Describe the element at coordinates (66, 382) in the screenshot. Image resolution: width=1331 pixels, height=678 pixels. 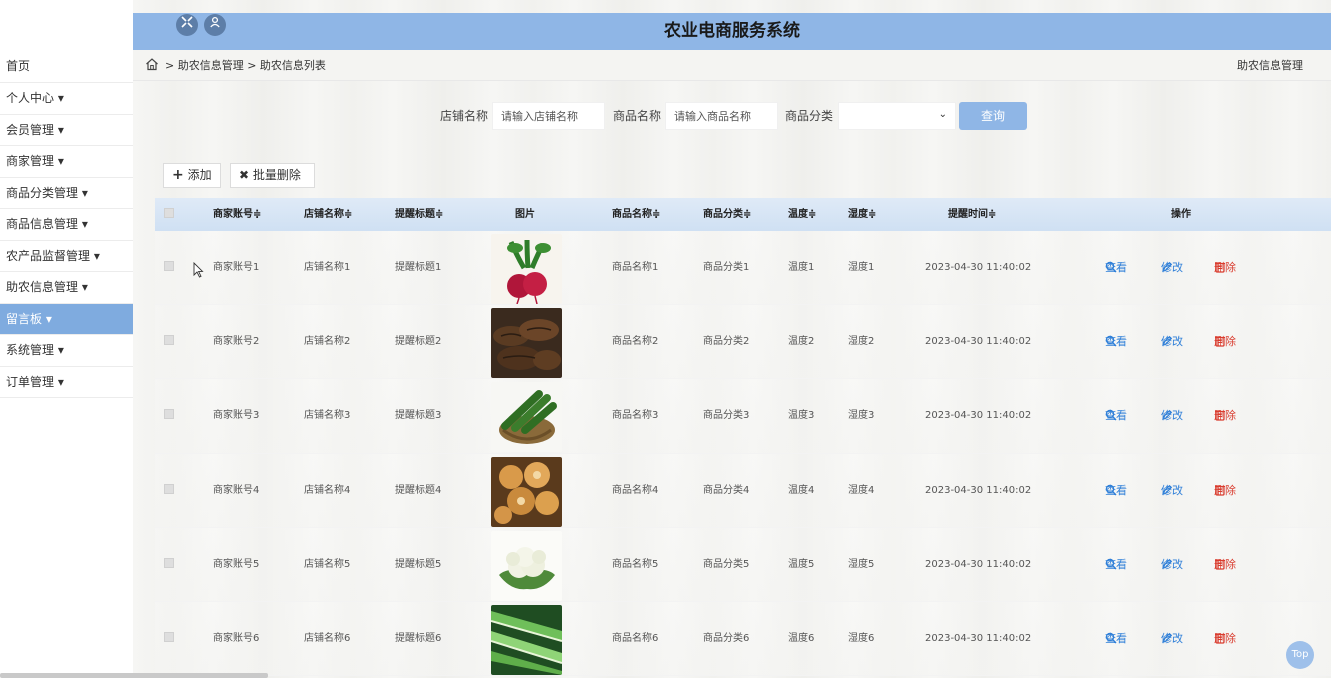
I see `sidebar-item-10: 订单管理 ▾` at that location.